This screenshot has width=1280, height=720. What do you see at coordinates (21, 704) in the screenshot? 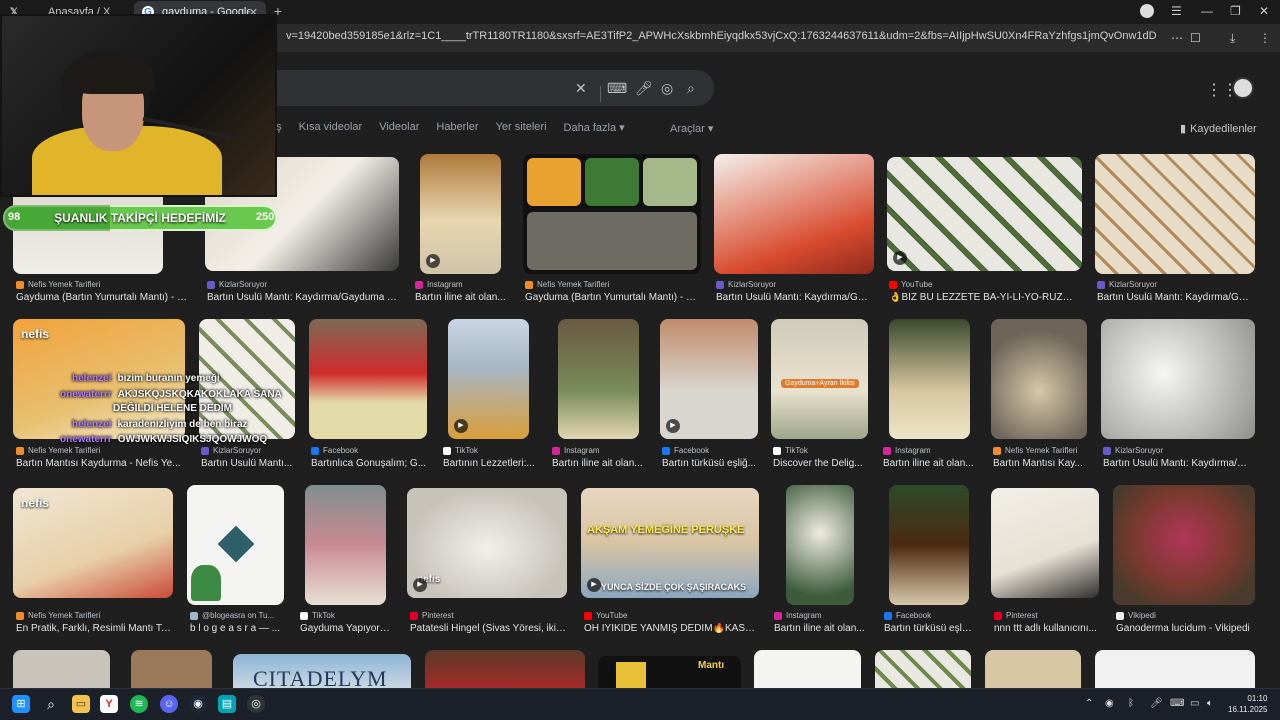
I see `windows-start-icon: ⊞` at bounding box center [21, 704].